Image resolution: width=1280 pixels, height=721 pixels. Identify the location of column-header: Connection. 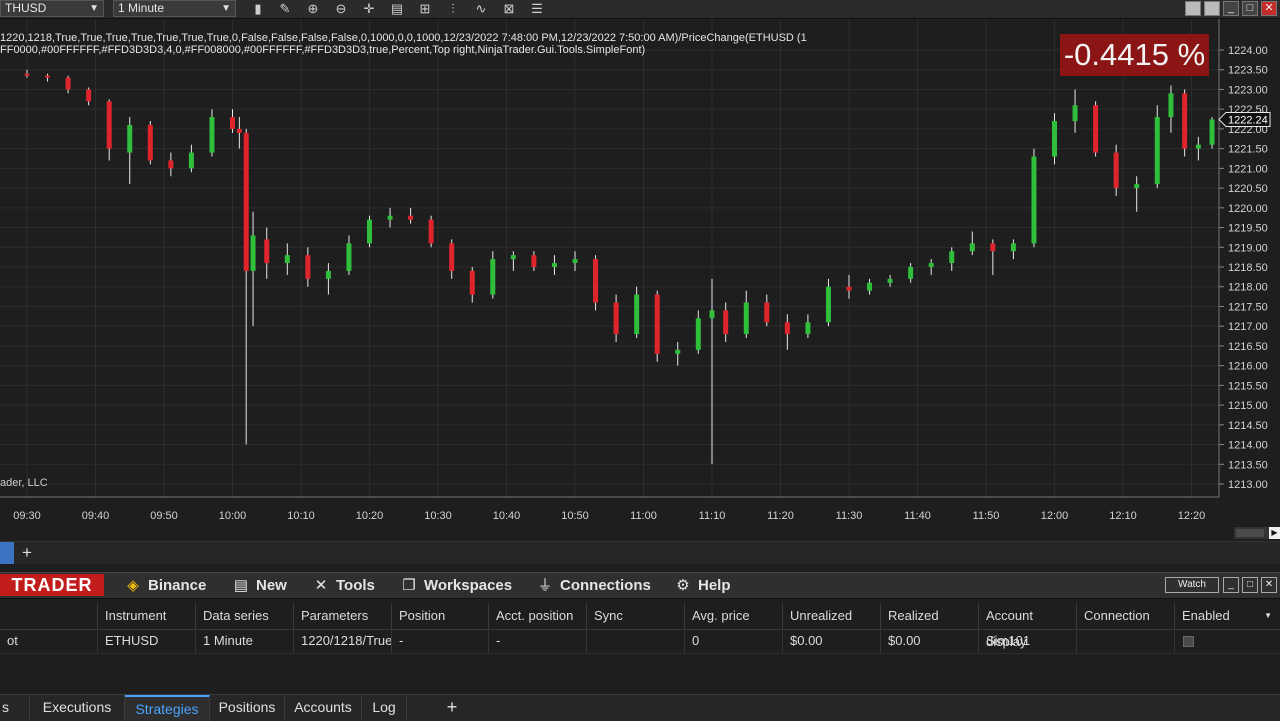
(1126, 616).